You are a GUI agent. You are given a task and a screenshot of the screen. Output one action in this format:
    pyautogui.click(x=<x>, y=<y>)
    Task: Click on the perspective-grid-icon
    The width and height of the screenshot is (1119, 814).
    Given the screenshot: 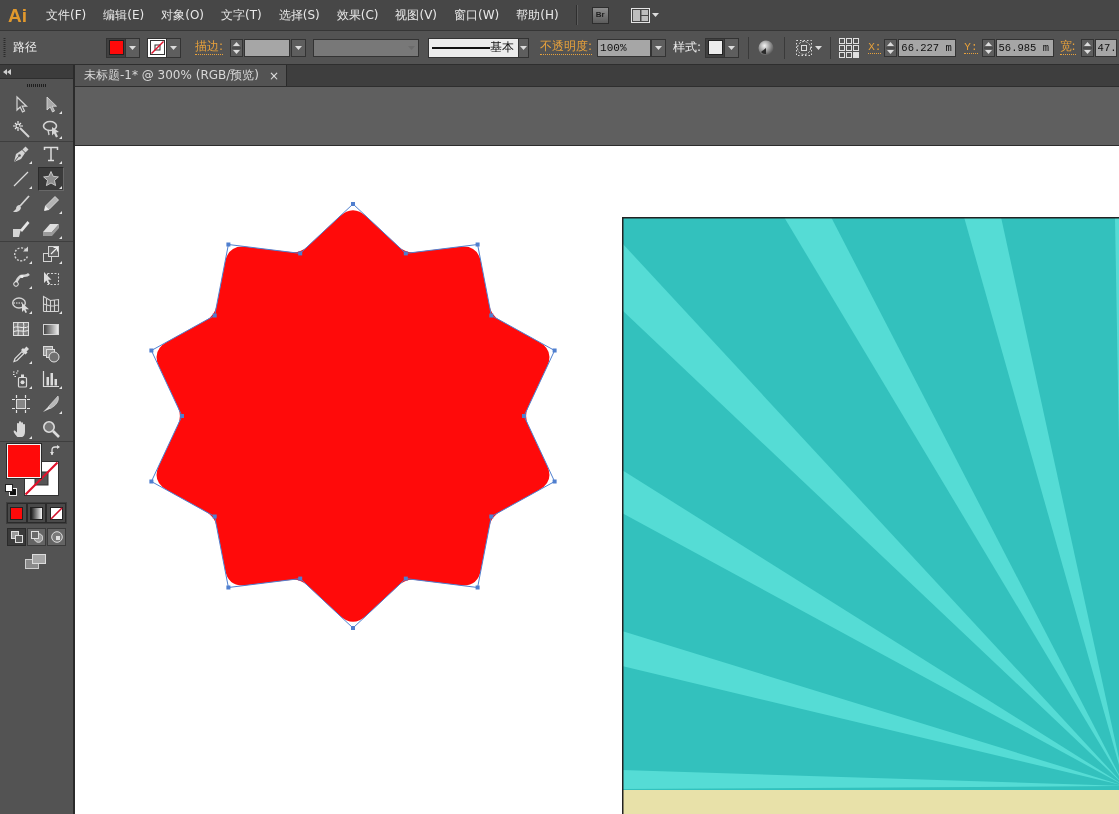 What is the action you would take?
    pyautogui.click(x=51, y=304)
    